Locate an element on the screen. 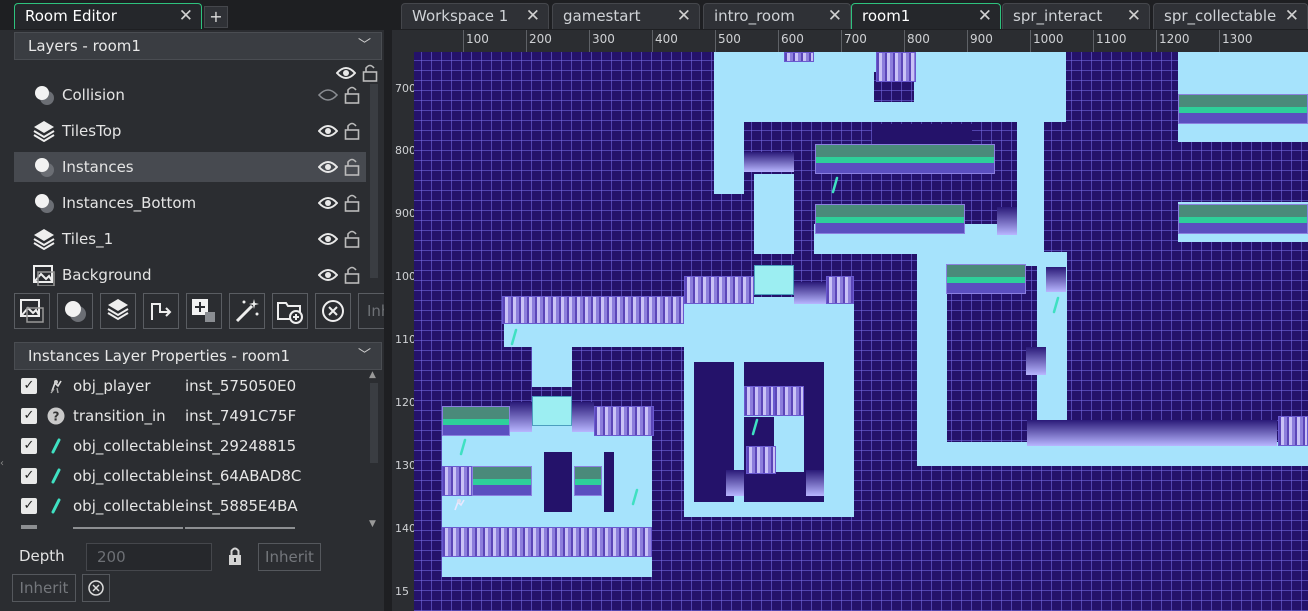 This screenshot has height=611, width=1308. delete-circle-icon is located at coordinates (96, 588).